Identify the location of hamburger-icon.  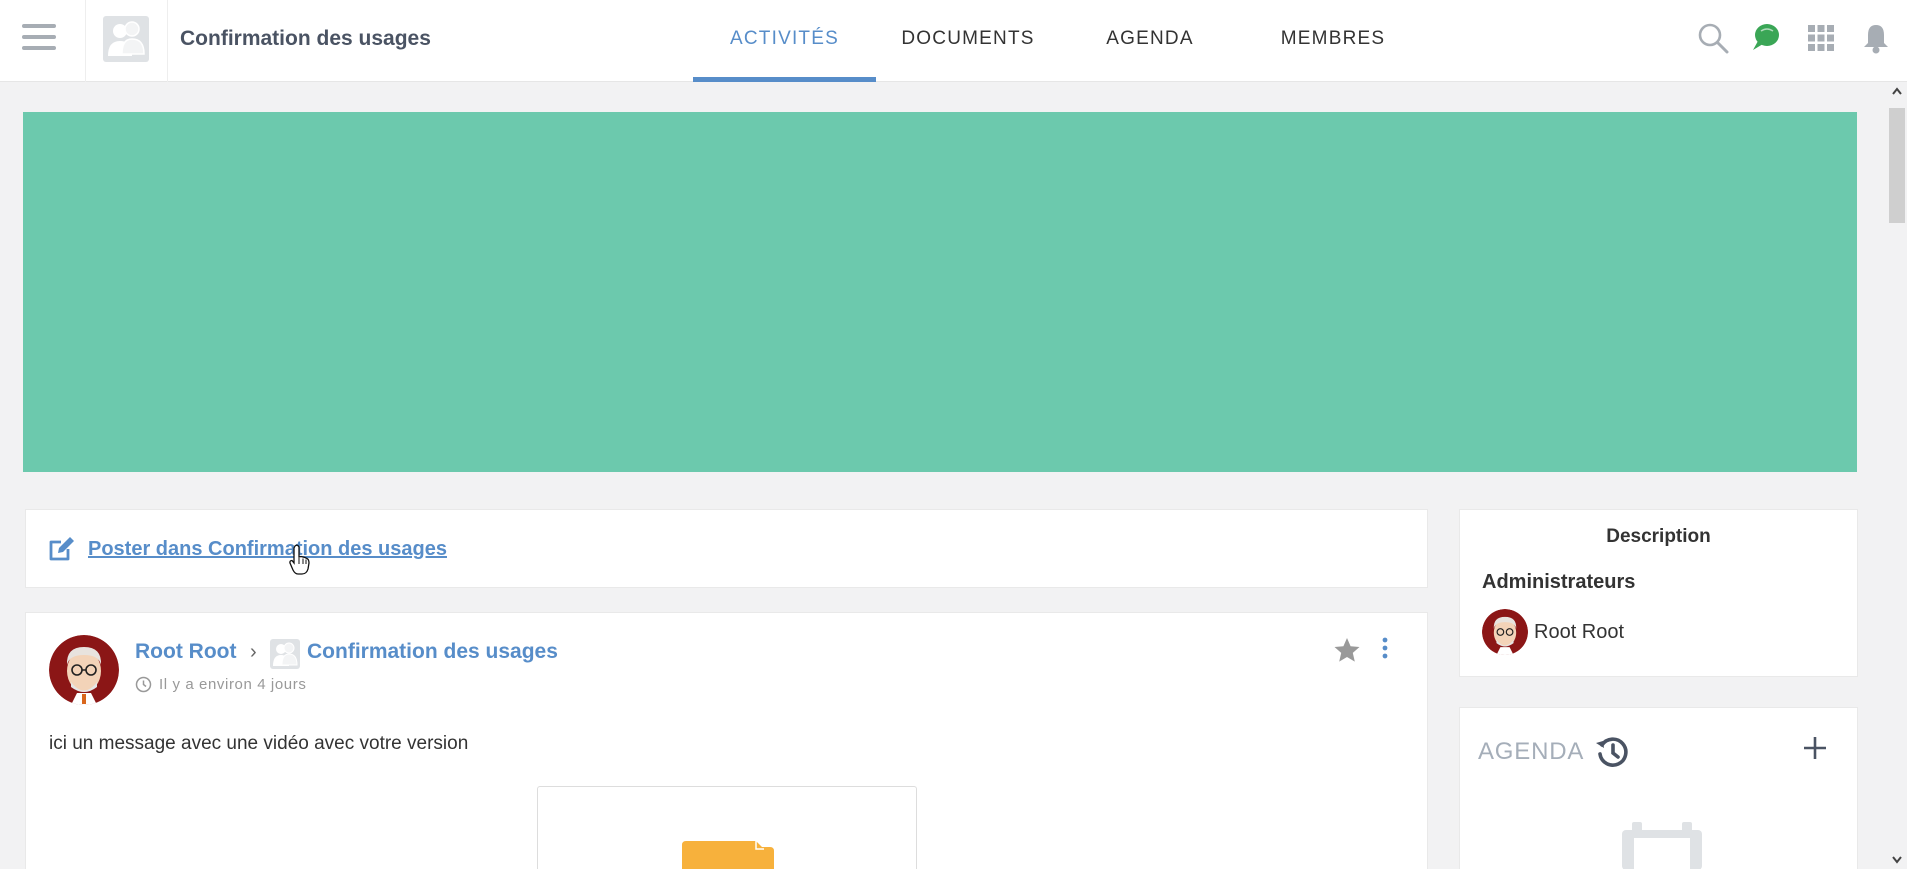
(39, 39).